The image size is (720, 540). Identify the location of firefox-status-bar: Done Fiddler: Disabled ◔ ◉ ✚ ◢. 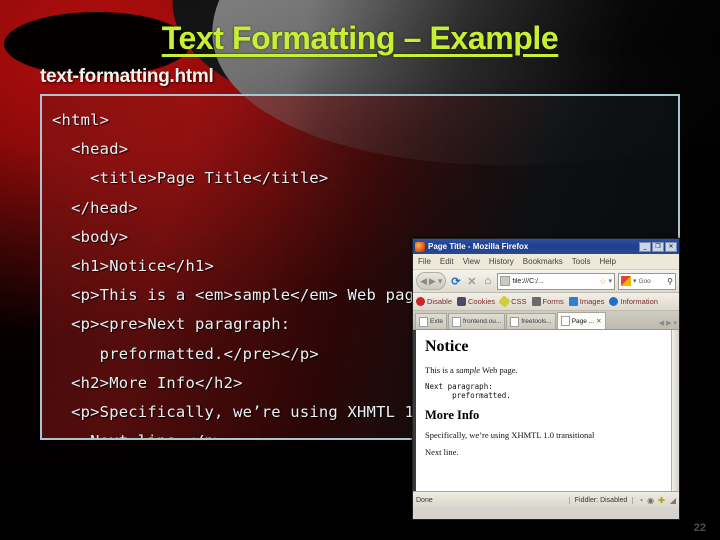
(546, 499).